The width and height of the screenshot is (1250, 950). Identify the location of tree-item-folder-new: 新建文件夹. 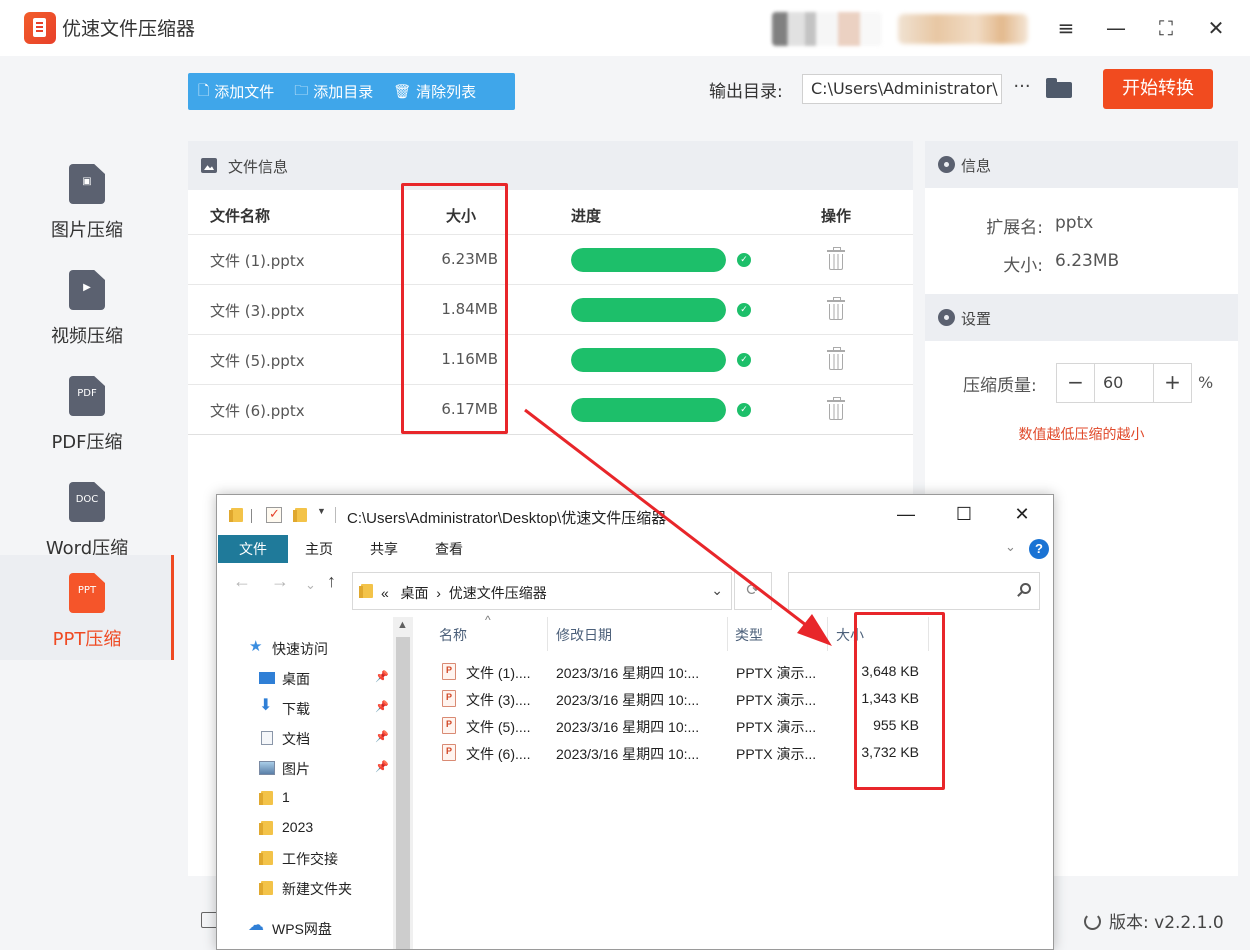
(305, 888).